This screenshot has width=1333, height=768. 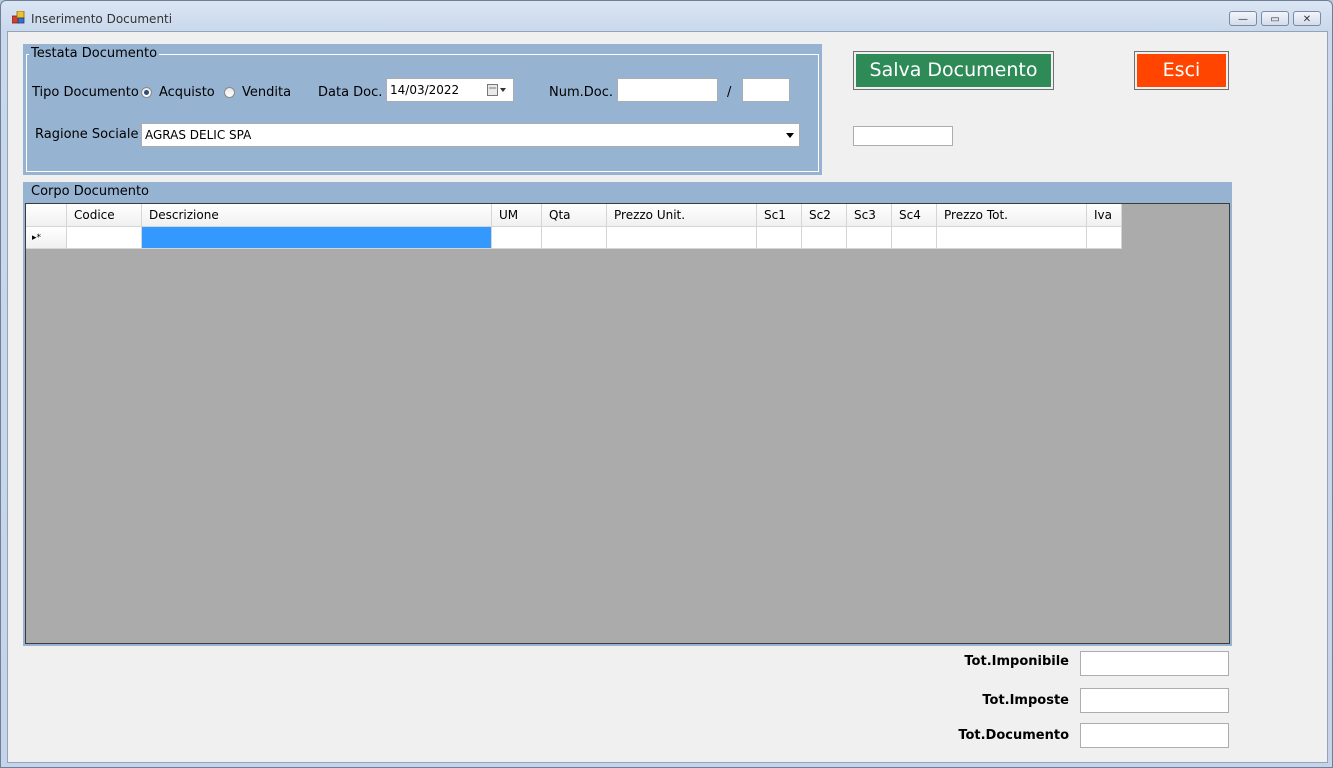 What do you see at coordinates (90, 191) in the screenshot?
I see `body-group-title: Corpo Documento` at bounding box center [90, 191].